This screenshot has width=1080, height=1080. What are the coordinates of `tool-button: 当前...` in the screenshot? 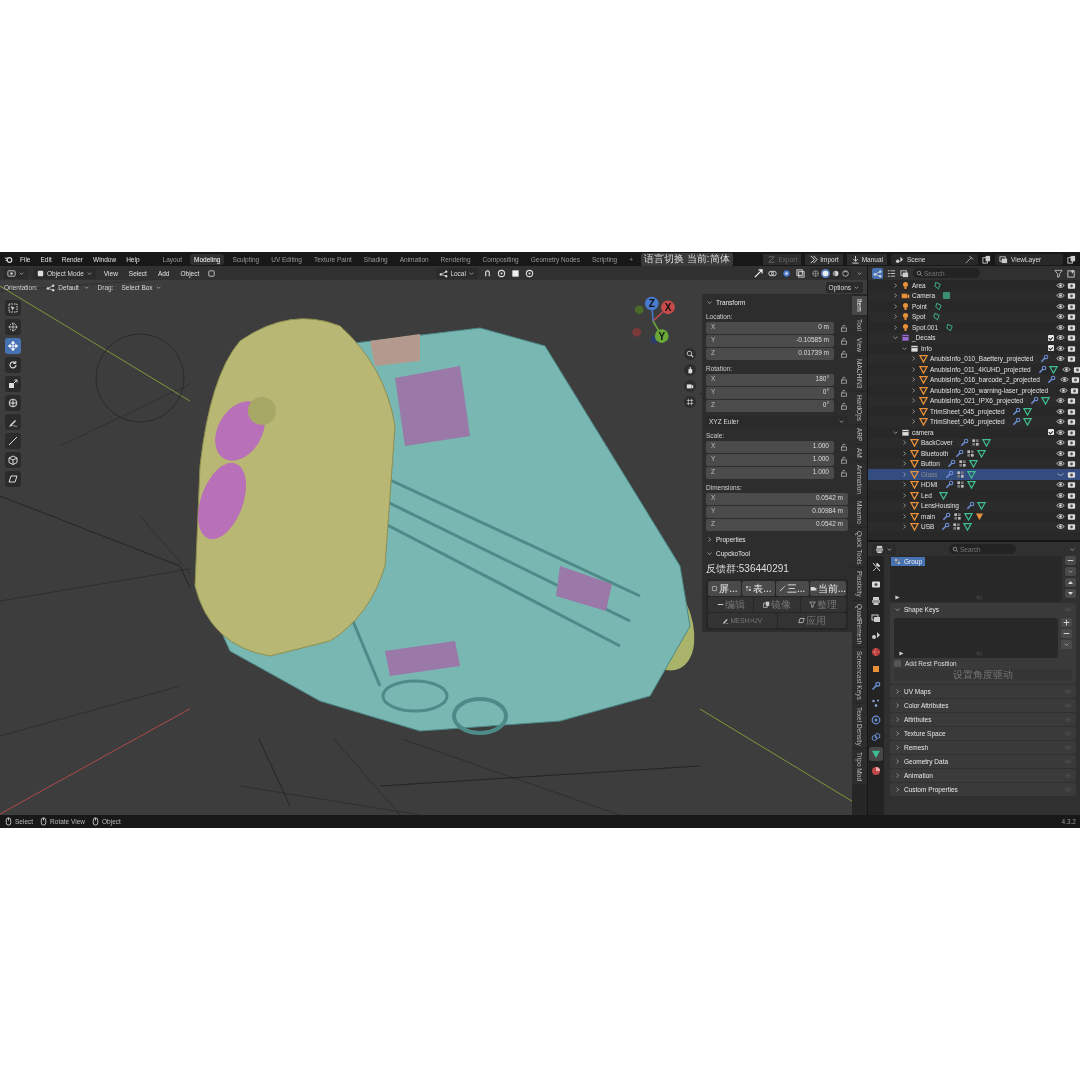 It's located at (827, 588).